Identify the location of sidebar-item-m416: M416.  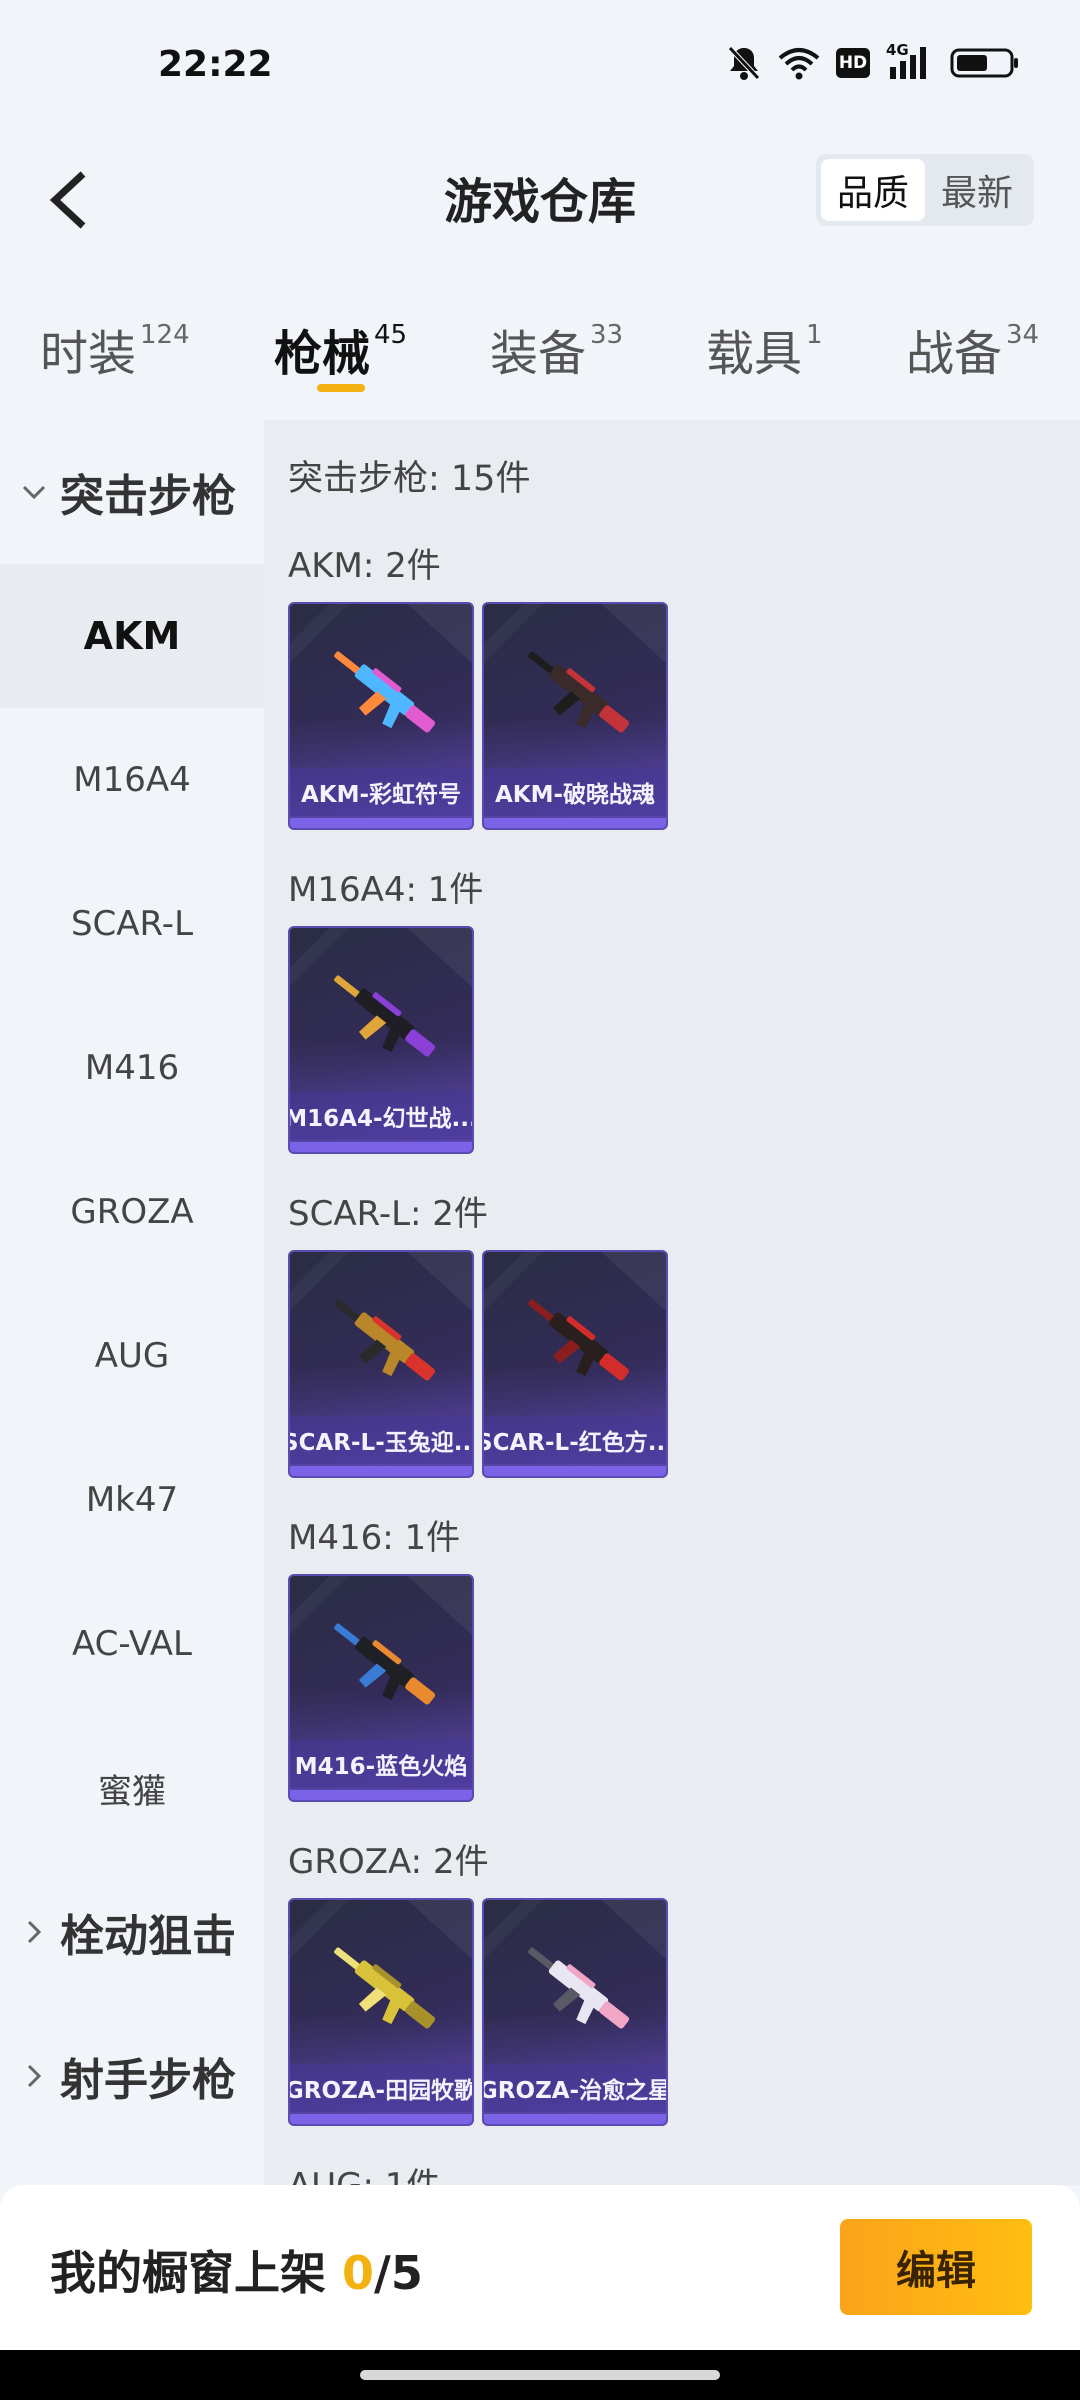
(132, 1068).